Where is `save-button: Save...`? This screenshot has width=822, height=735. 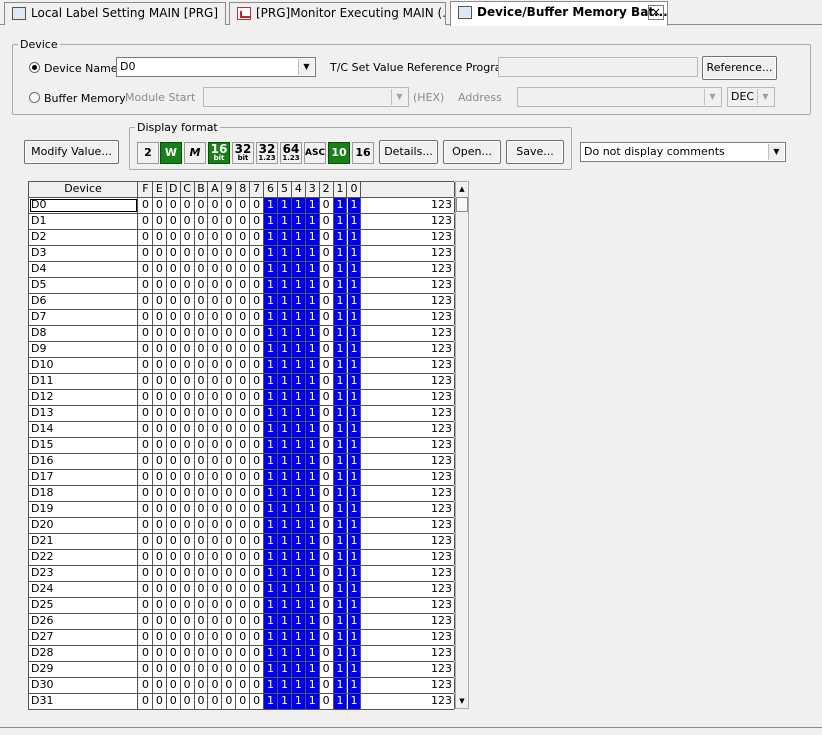
save-button: Save... is located at coordinates (535, 152).